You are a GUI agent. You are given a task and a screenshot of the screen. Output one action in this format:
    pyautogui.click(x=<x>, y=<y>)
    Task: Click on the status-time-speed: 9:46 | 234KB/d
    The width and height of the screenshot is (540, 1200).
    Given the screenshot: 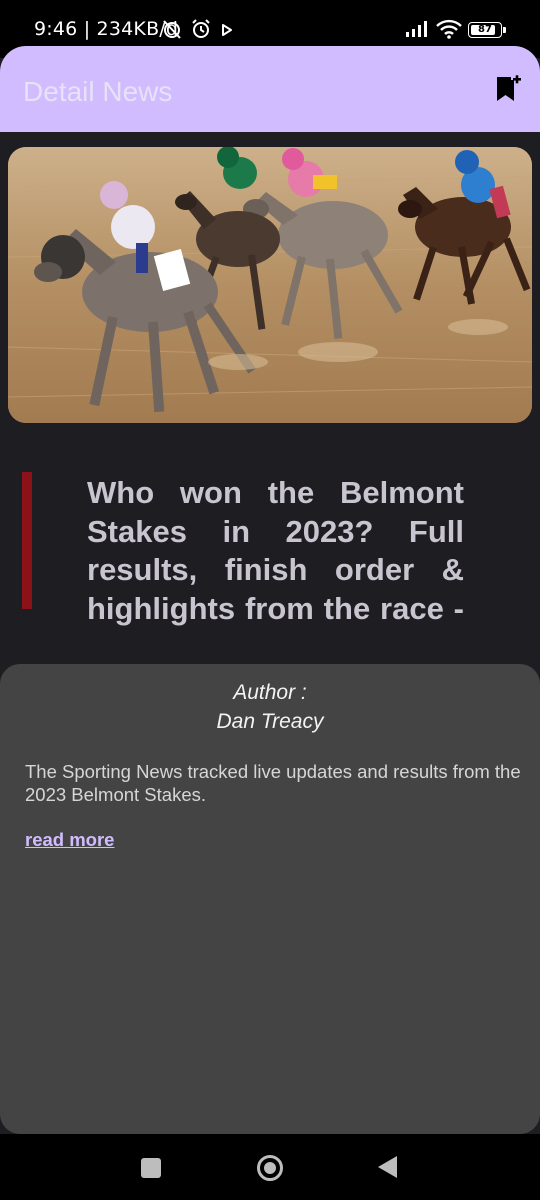 What is the action you would take?
    pyautogui.click(x=106, y=29)
    